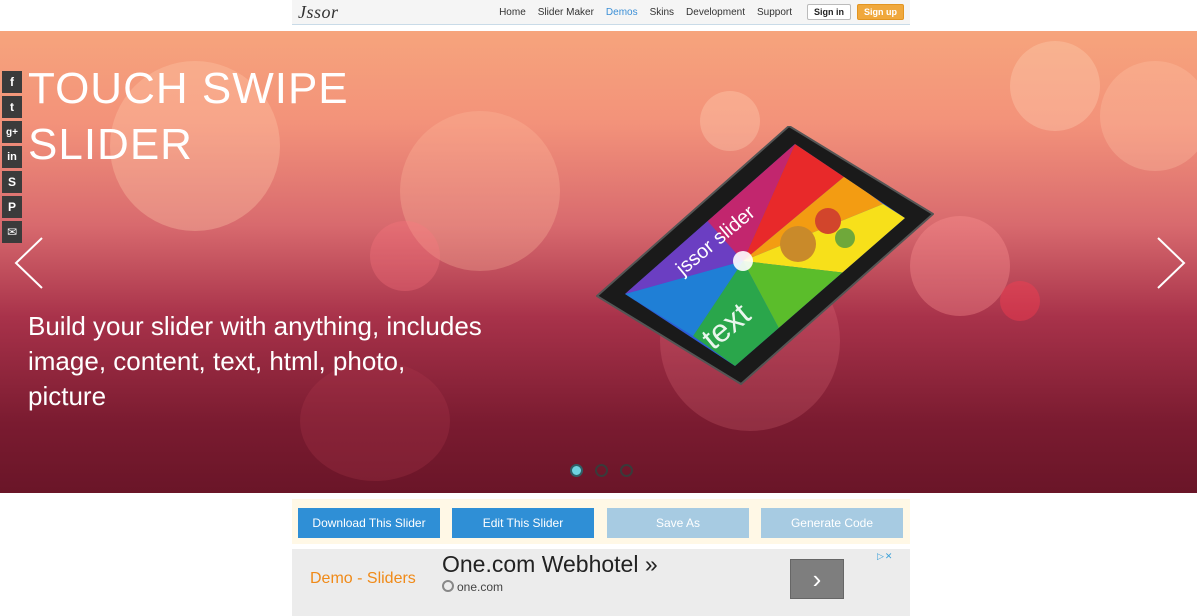  What do you see at coordinates (885, 556) in the screenshot?
I see `adchoices-icon: ▷✕` at bounding box center [885, 556].